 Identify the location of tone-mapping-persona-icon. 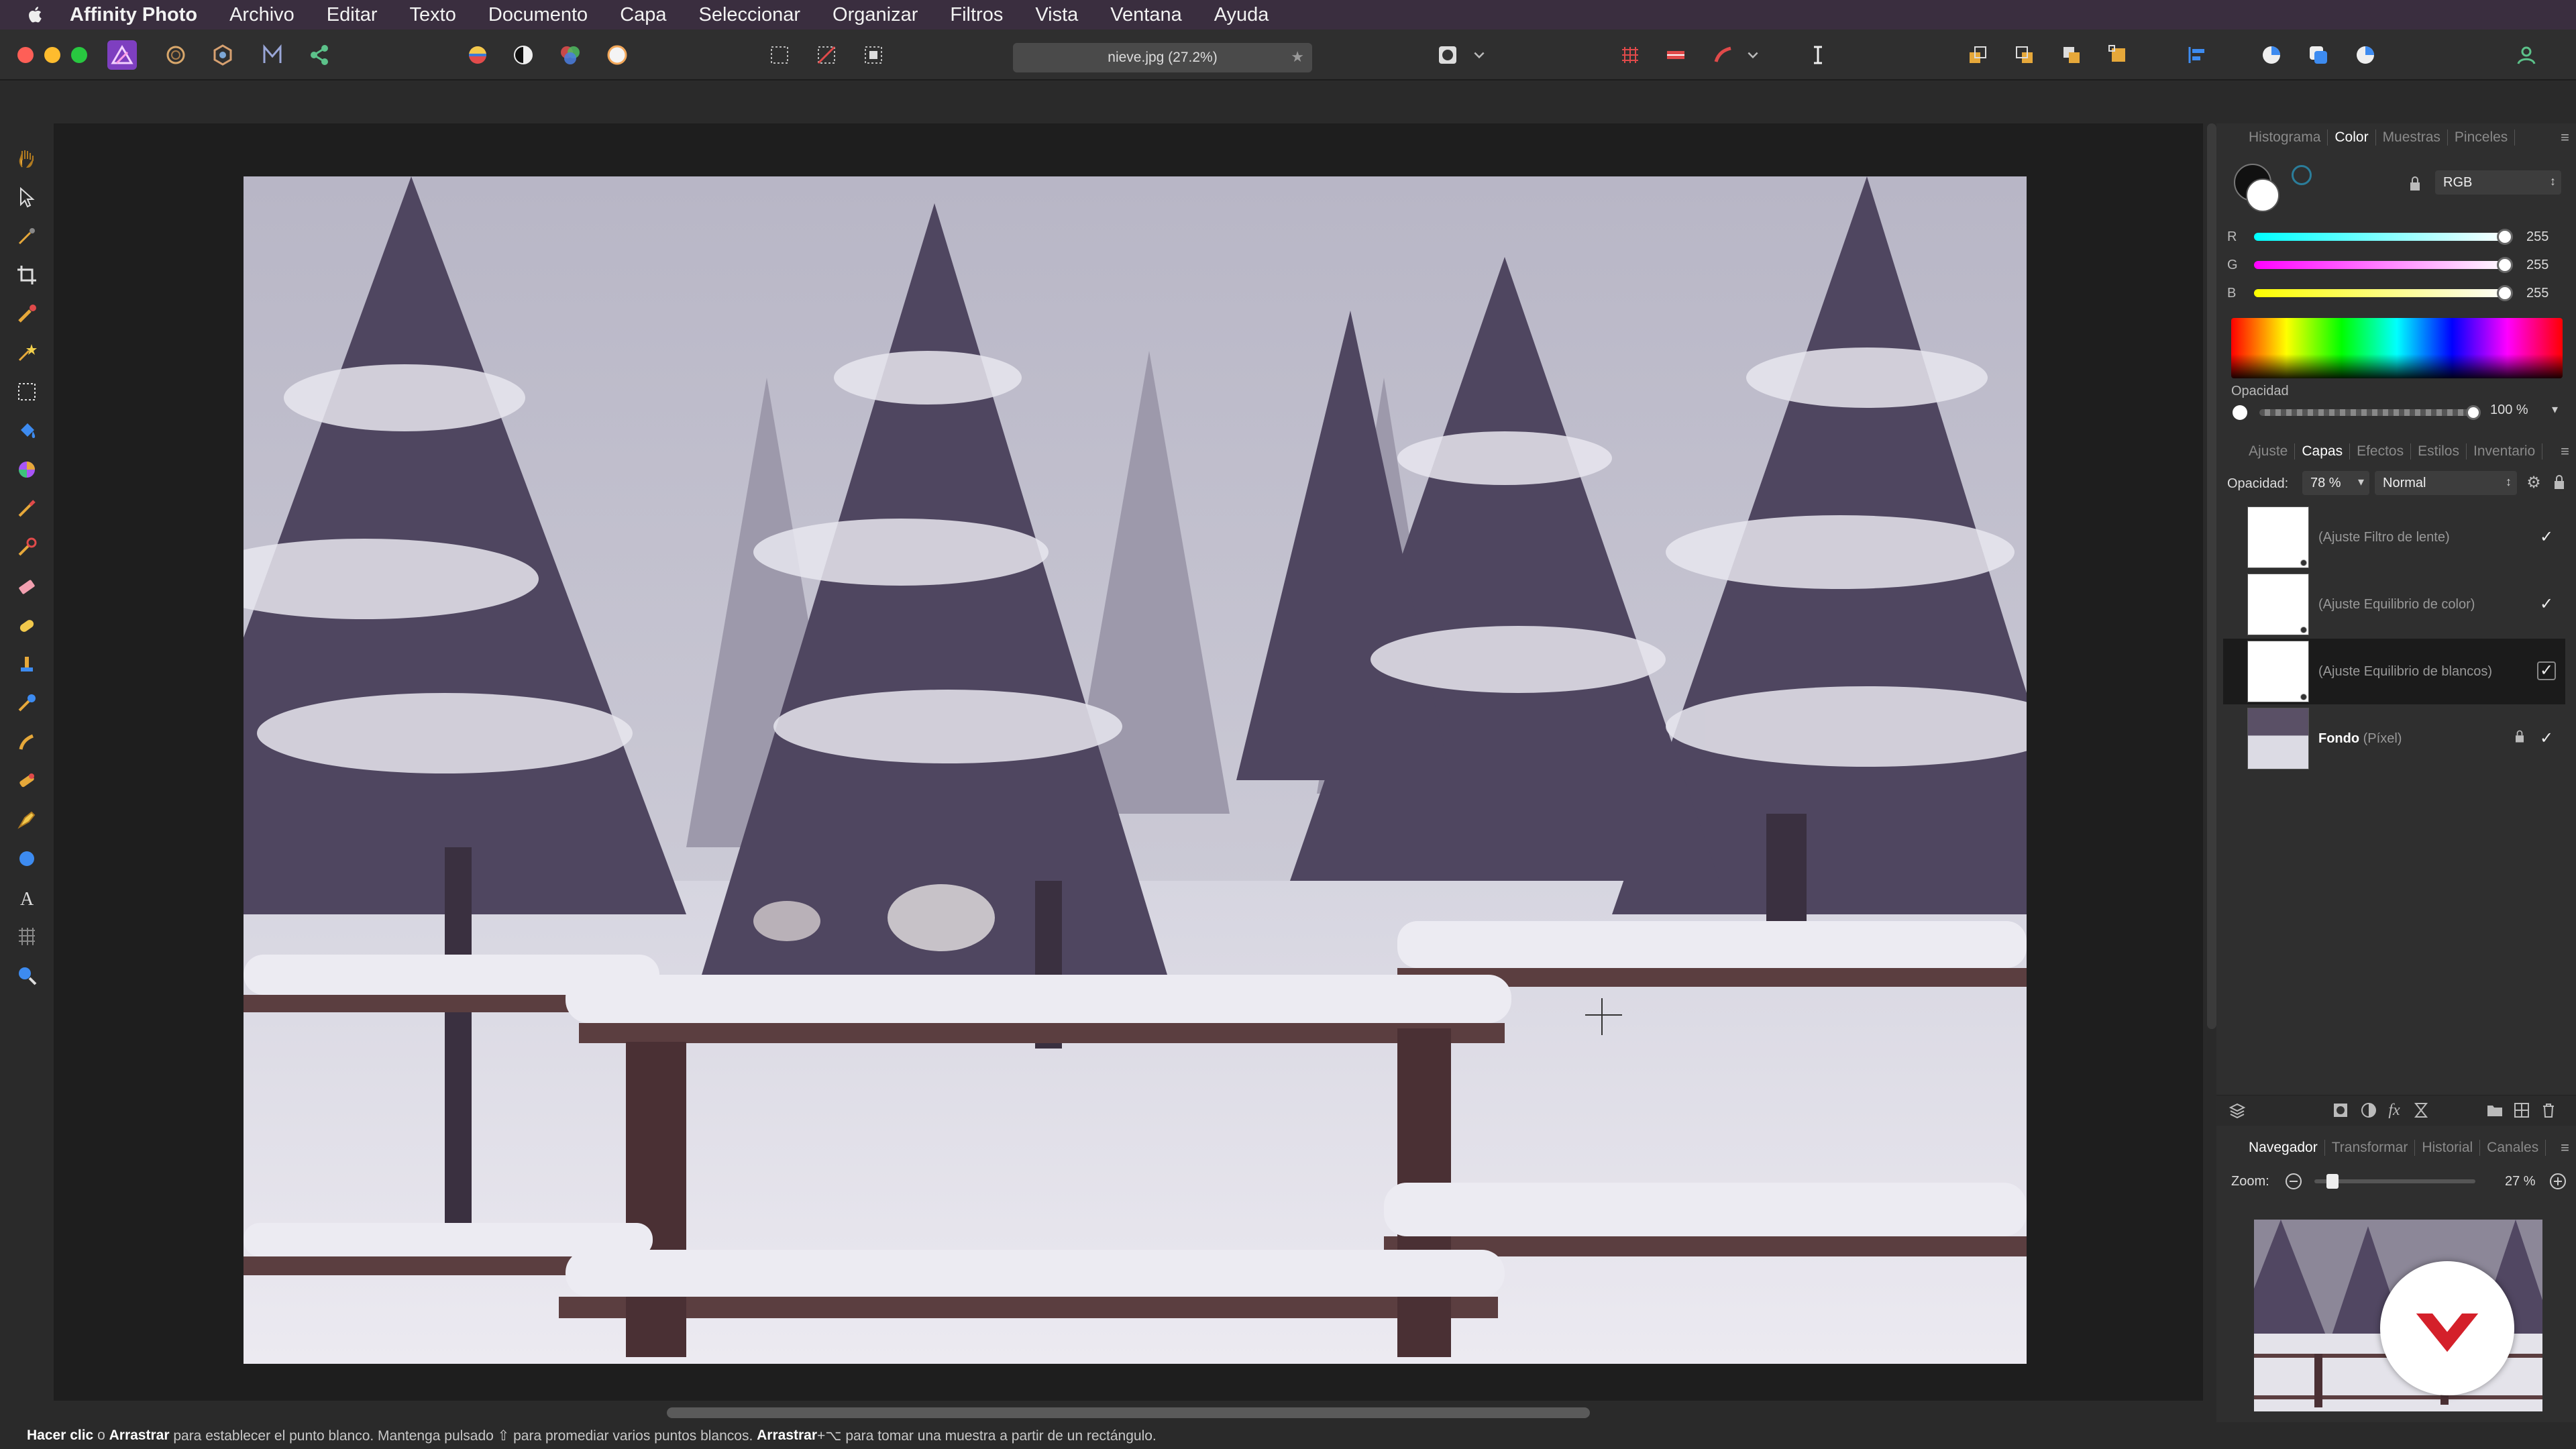
(272, 55).